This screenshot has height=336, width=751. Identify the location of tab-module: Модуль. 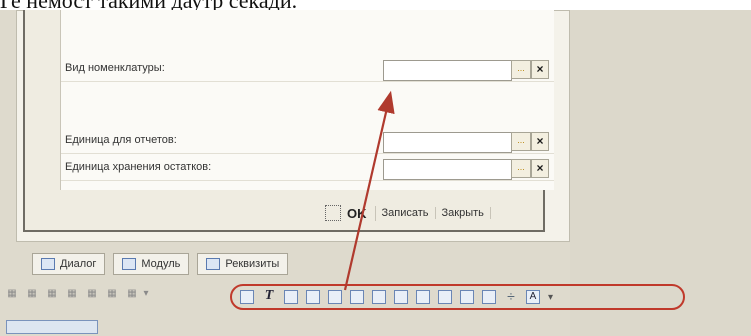
(151, 264).